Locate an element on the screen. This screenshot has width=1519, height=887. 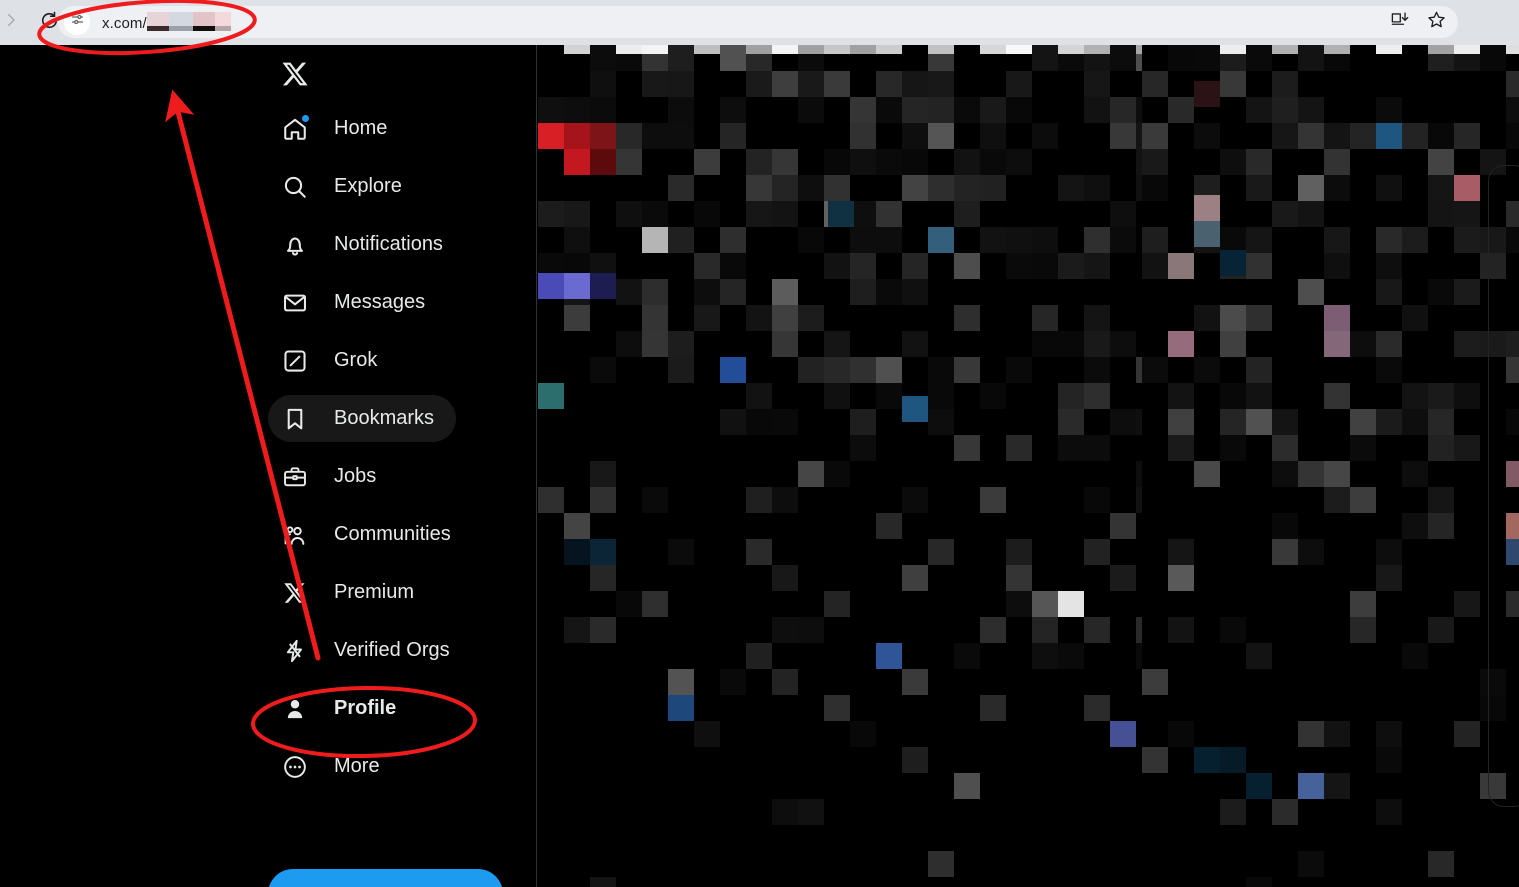
install-app-icon is located at coordinates (1399, 22).